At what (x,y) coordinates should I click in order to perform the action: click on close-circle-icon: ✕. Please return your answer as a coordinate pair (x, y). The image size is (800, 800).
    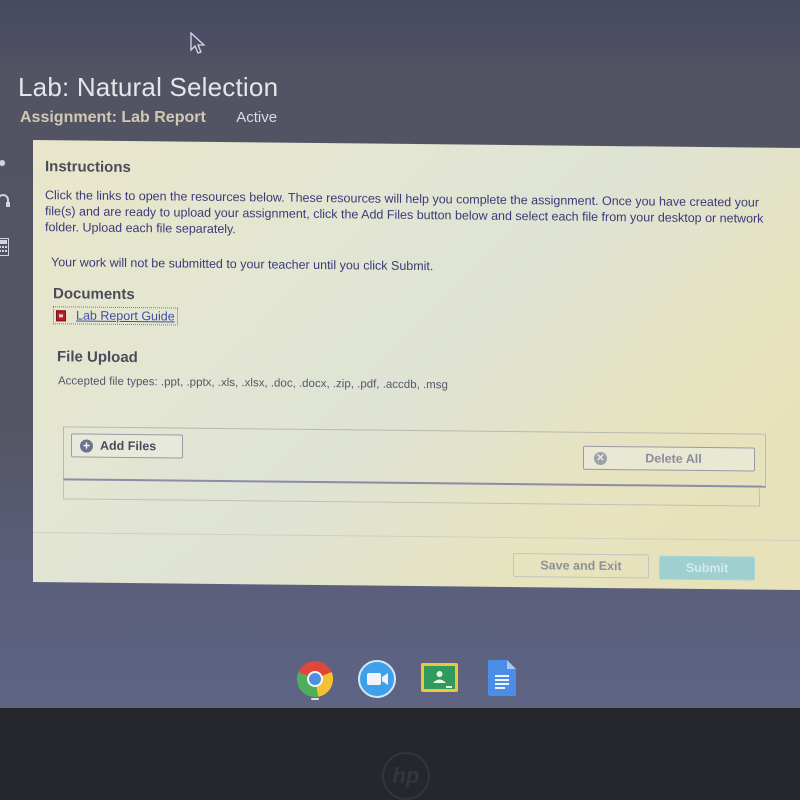
    Looking at the image, I should click on (600, 458).